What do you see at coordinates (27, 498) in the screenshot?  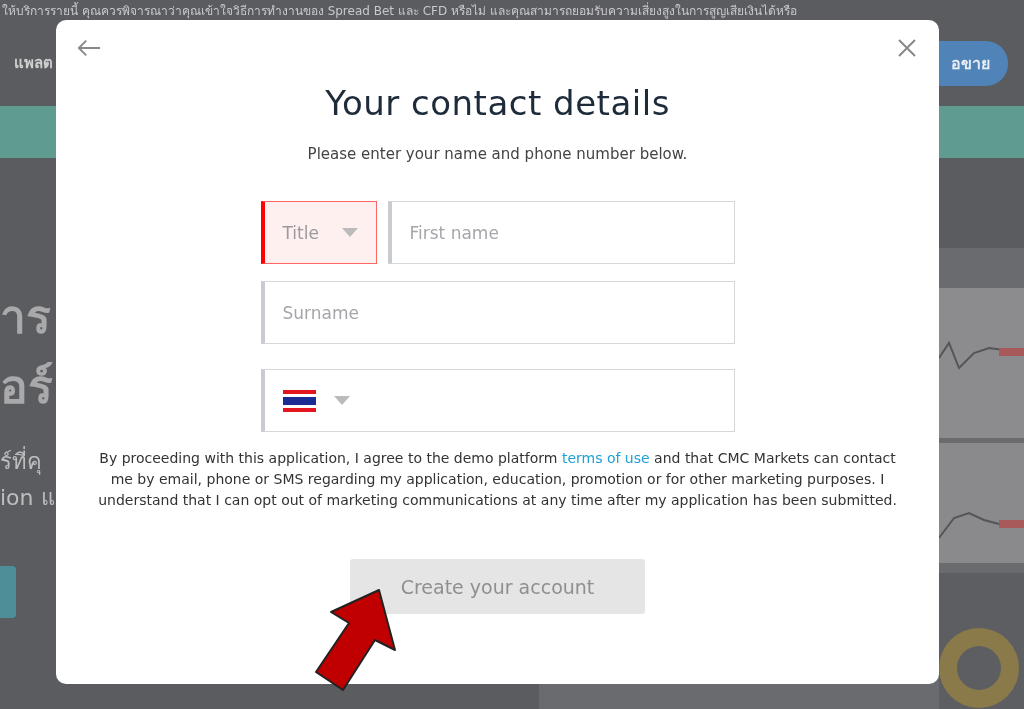 I see `hero-text: ion แ` at bounding box center [27, 498].